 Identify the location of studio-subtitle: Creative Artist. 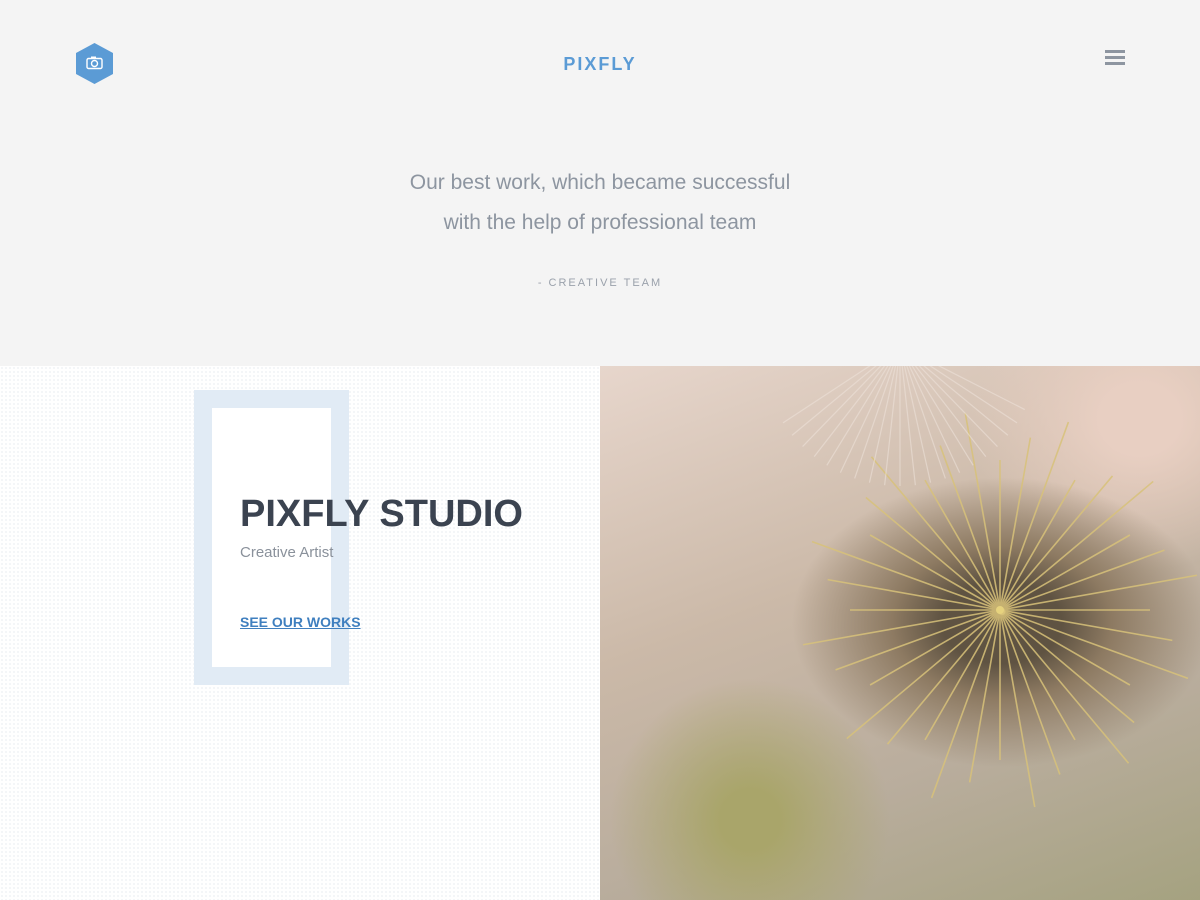
(287, 552).